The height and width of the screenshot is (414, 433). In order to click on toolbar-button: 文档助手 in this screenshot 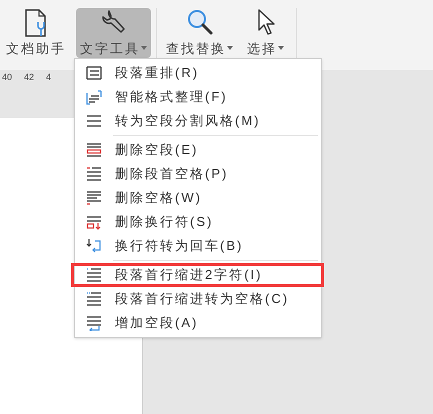, I will do `click(36, 33)`.